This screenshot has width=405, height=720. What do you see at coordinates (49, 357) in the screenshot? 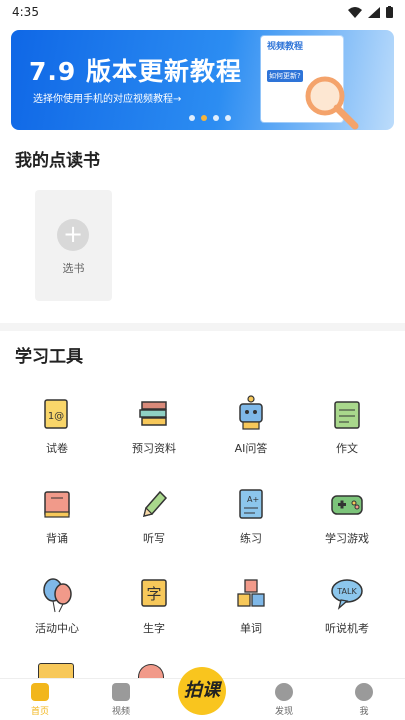
I see `tools-title: 学习工具` at bounding box center [49, 357].